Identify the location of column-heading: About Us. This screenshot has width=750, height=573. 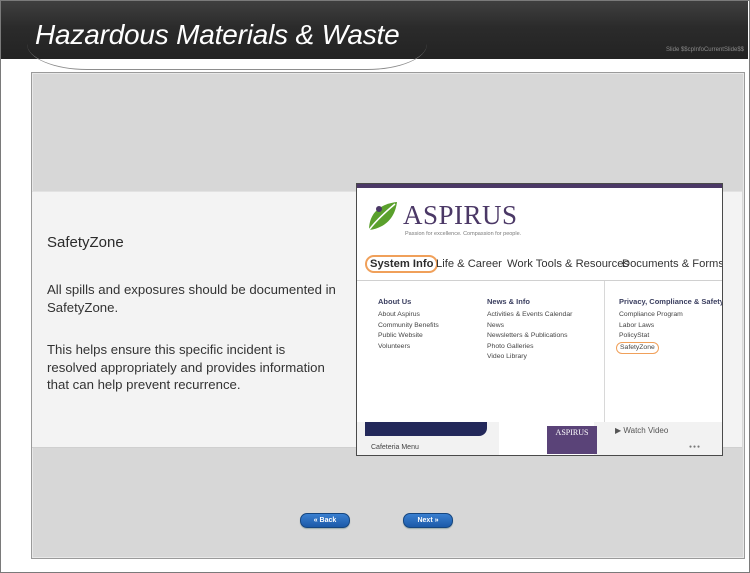
(395, 301).